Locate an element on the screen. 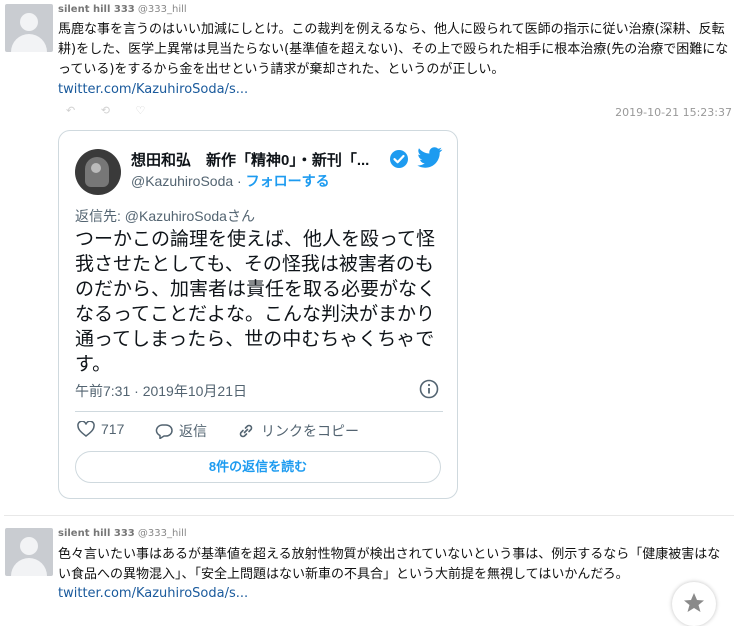 Image resolution: width=734 pixels, height=626 pixels. read-replies-button: 8件の返信を読む is located at coordinates (258, 467).